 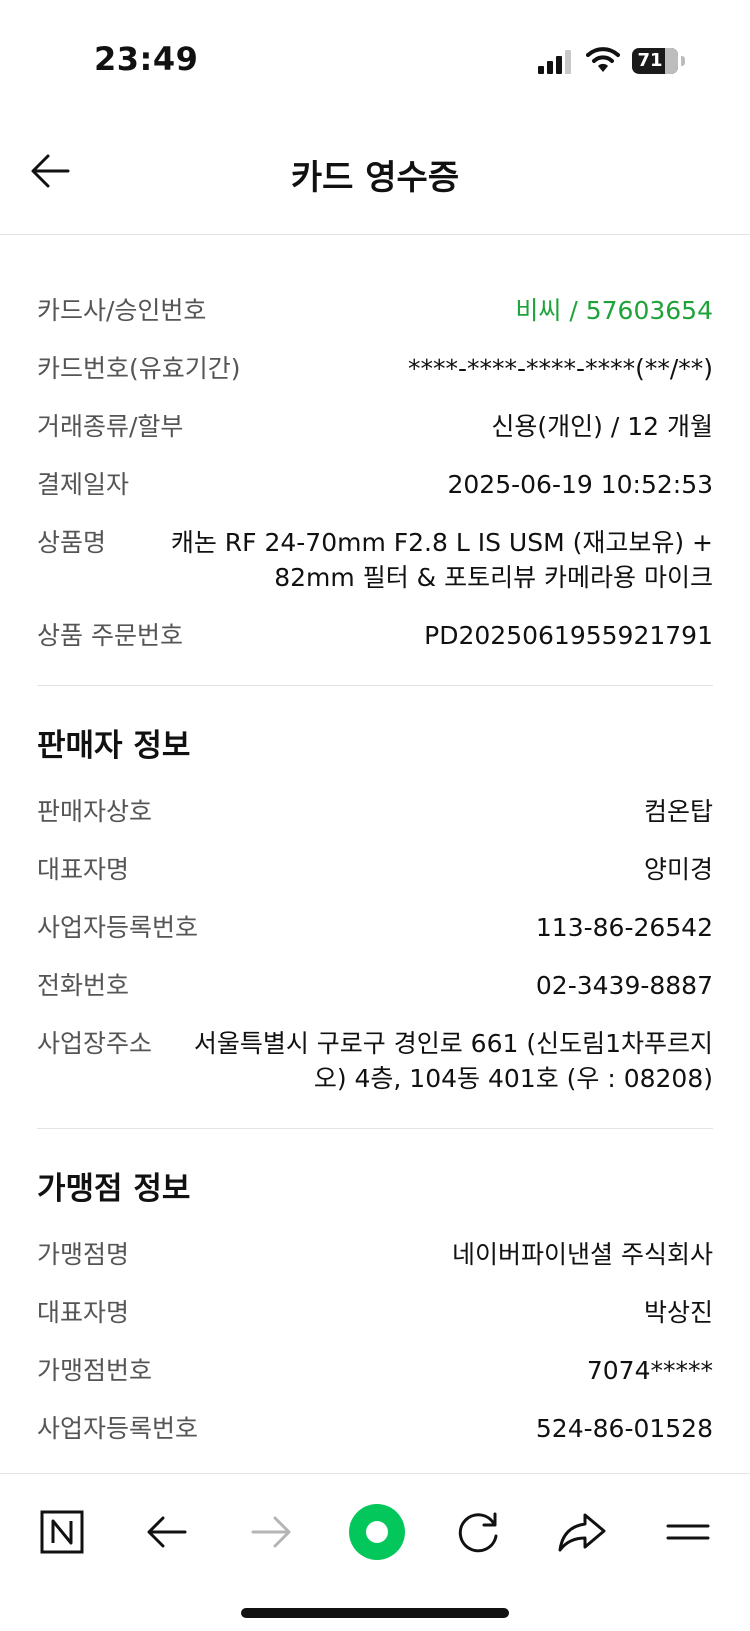 What do you see at coordinates (624, 985) in the screenshot?
I see `value-seller-phone: 02-3439-8887` at bounding box center [624, 985].